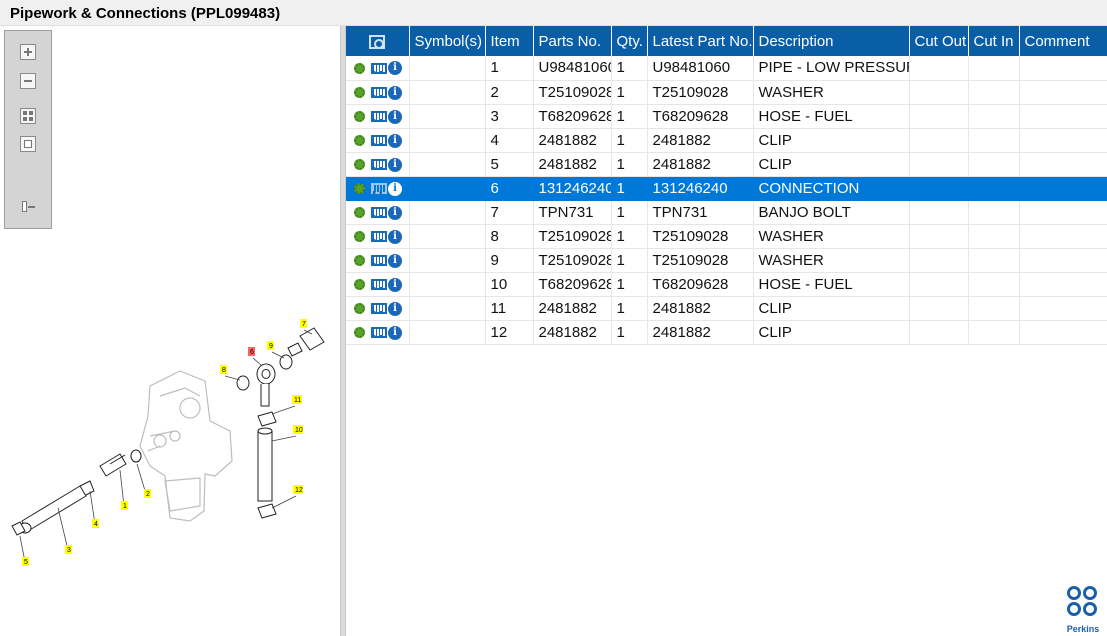 Image resolution: width=1107 pixels, height=636 pixels. What do you see at coordinates (251, 351) in the screenshot?
I see `callout-6: 6` at bounding box center [251, 351].